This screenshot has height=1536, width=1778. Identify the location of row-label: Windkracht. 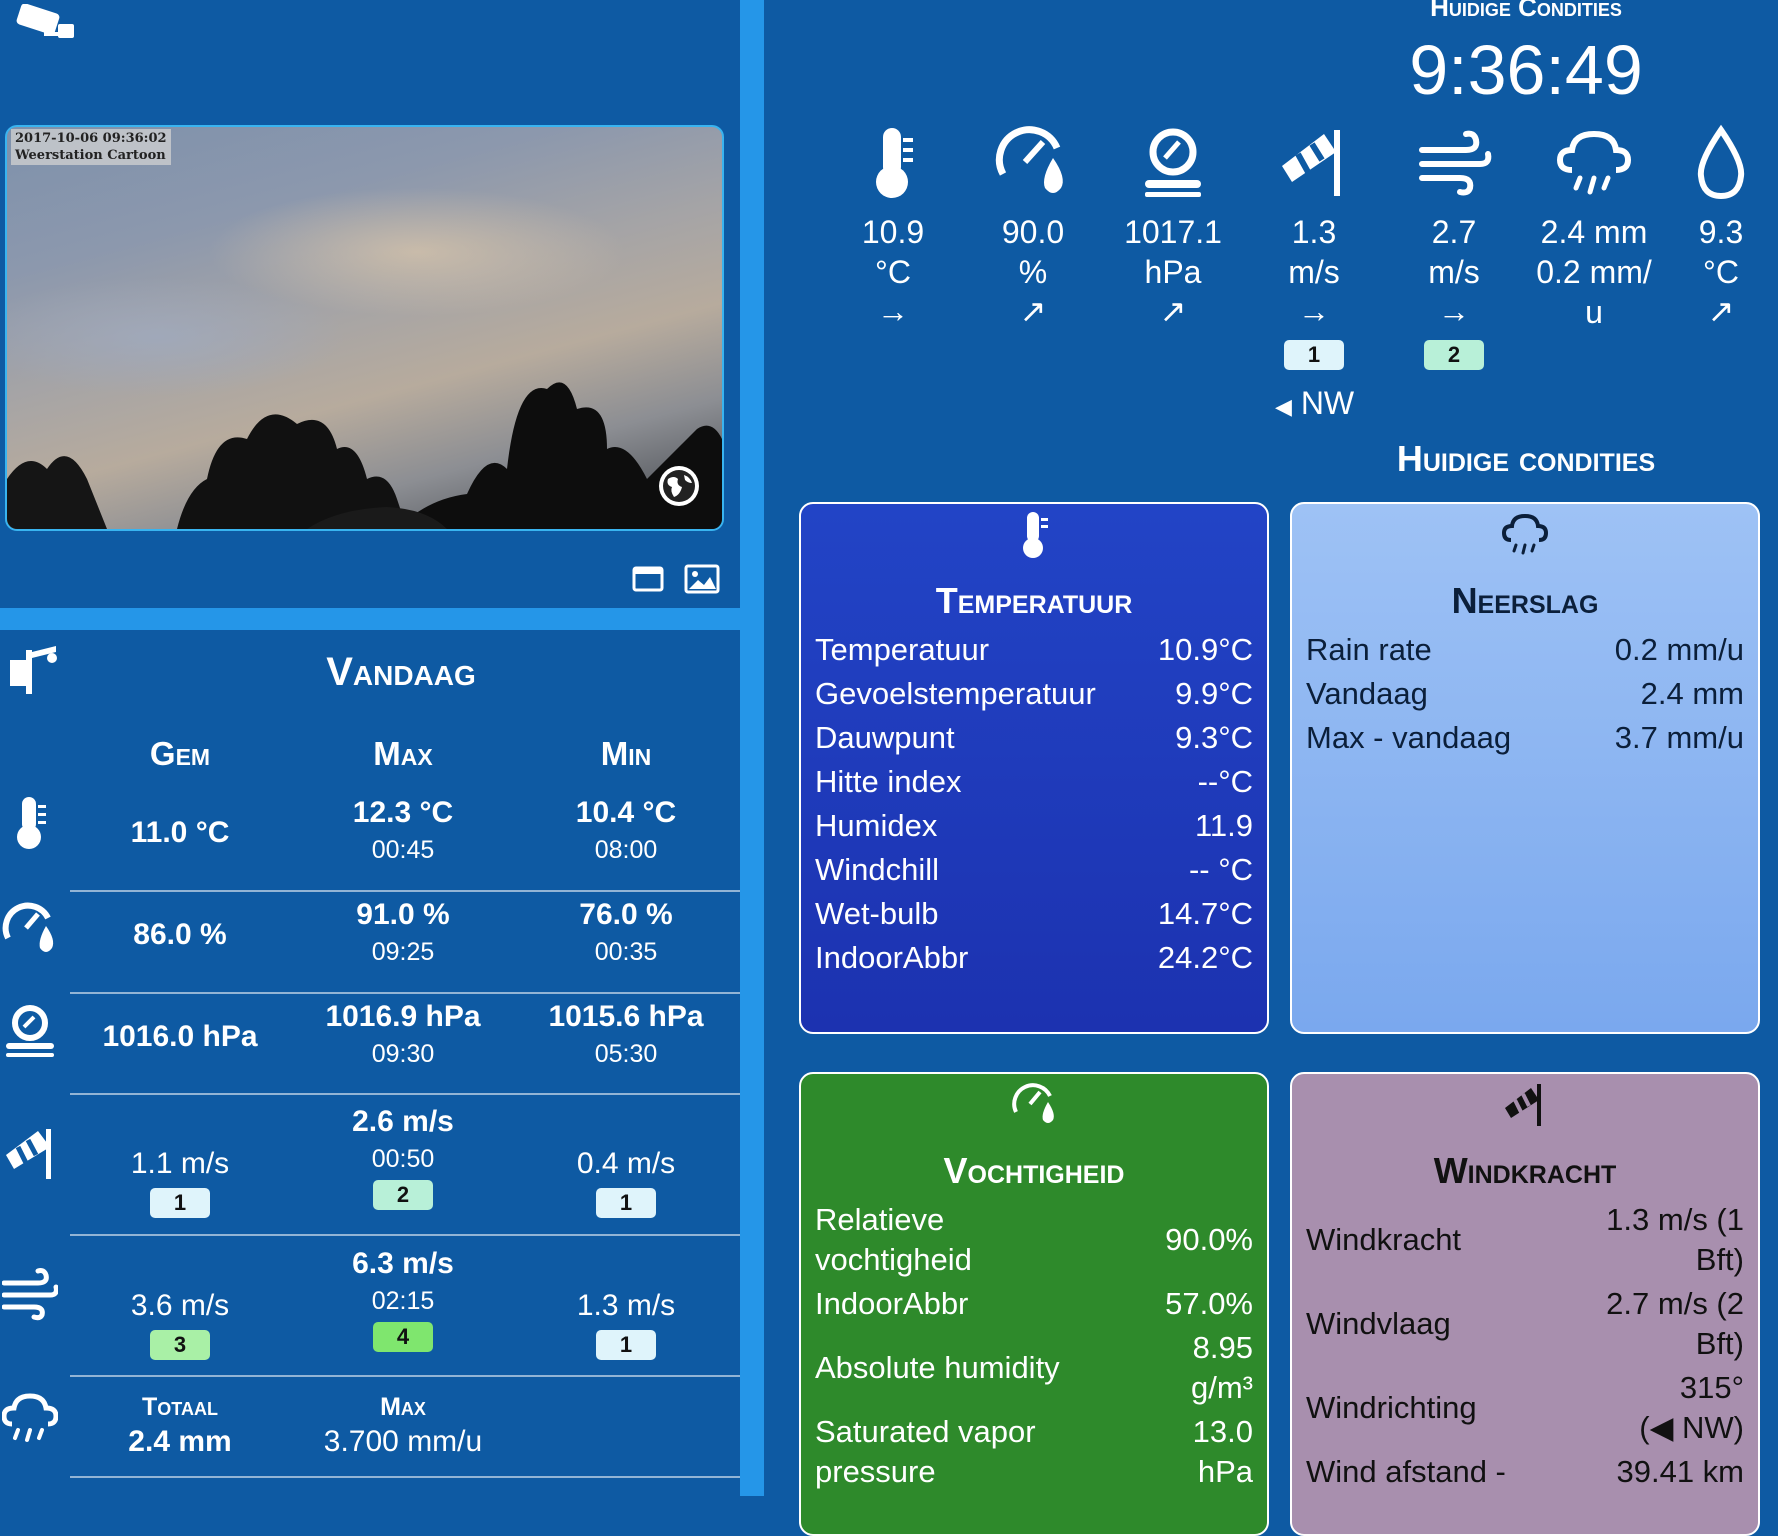
(1384, 1239).